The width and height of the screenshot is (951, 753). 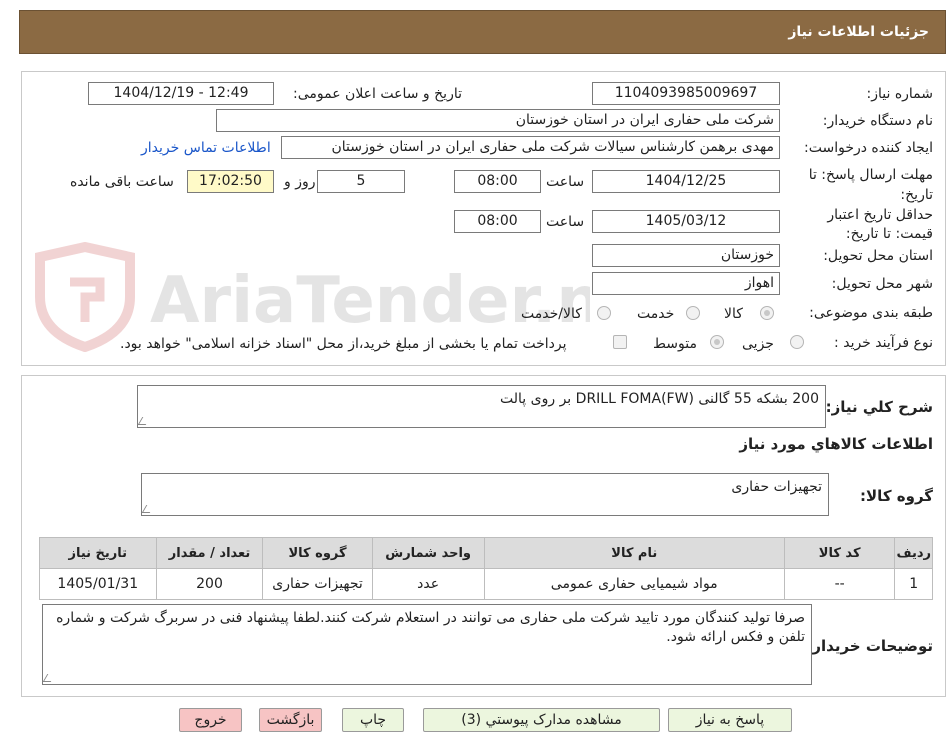 I want to click on remaining-time-field: 17:02:50, so click(x=230, y=181).